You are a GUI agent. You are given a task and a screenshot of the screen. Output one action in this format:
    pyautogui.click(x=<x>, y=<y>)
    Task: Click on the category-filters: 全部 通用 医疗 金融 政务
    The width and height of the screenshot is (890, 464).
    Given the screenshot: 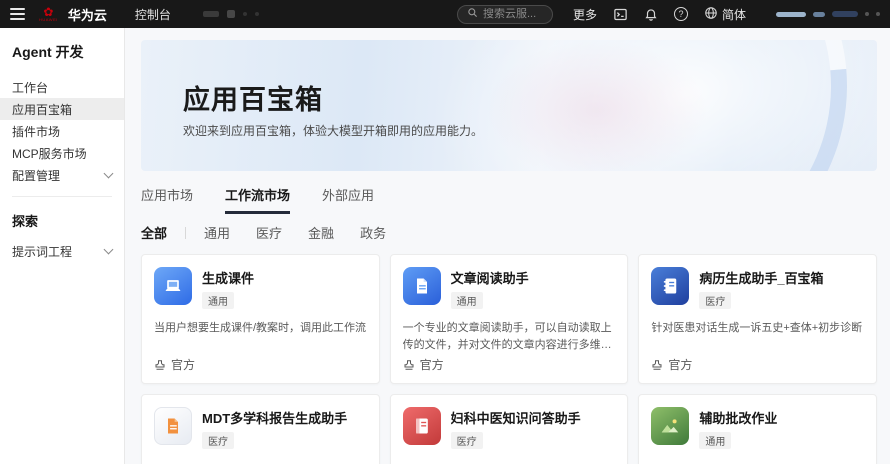 What is the action you would take?
    pyautogui.click(x=509, y=232)
    